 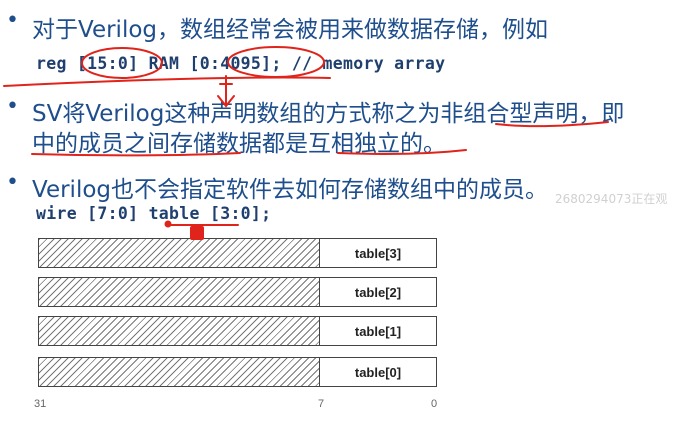 What do you see at coordinates (328, 114) in the screenshot?
I see `bullet-text-2-line1: SV将Verilog这种声明数组的方式称之为非组合型声明，即` at bounding box center [328, 114].